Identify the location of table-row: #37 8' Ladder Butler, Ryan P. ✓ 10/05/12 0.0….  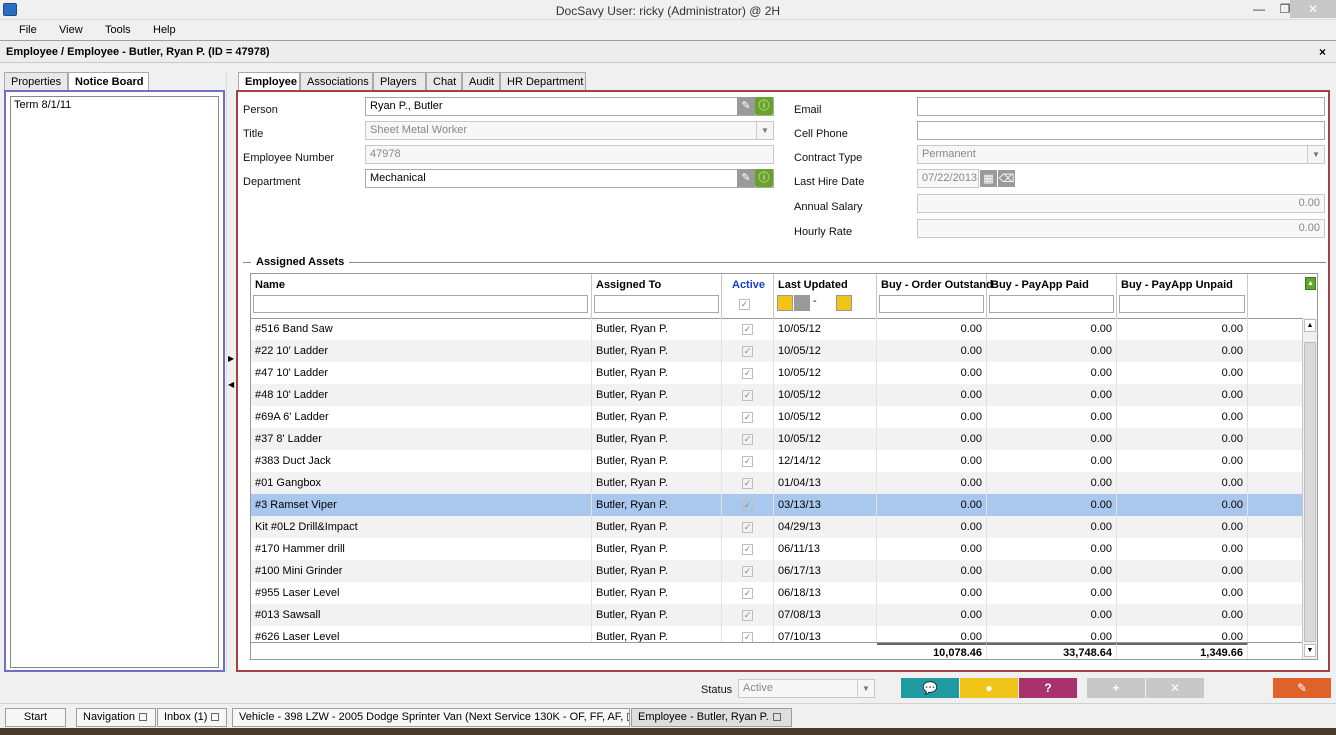
(777, 439).